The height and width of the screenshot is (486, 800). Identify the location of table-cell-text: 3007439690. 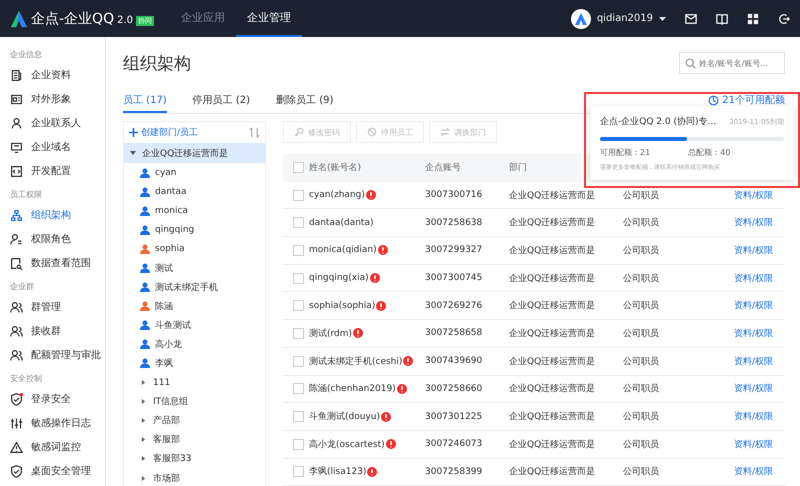
(454, 361).